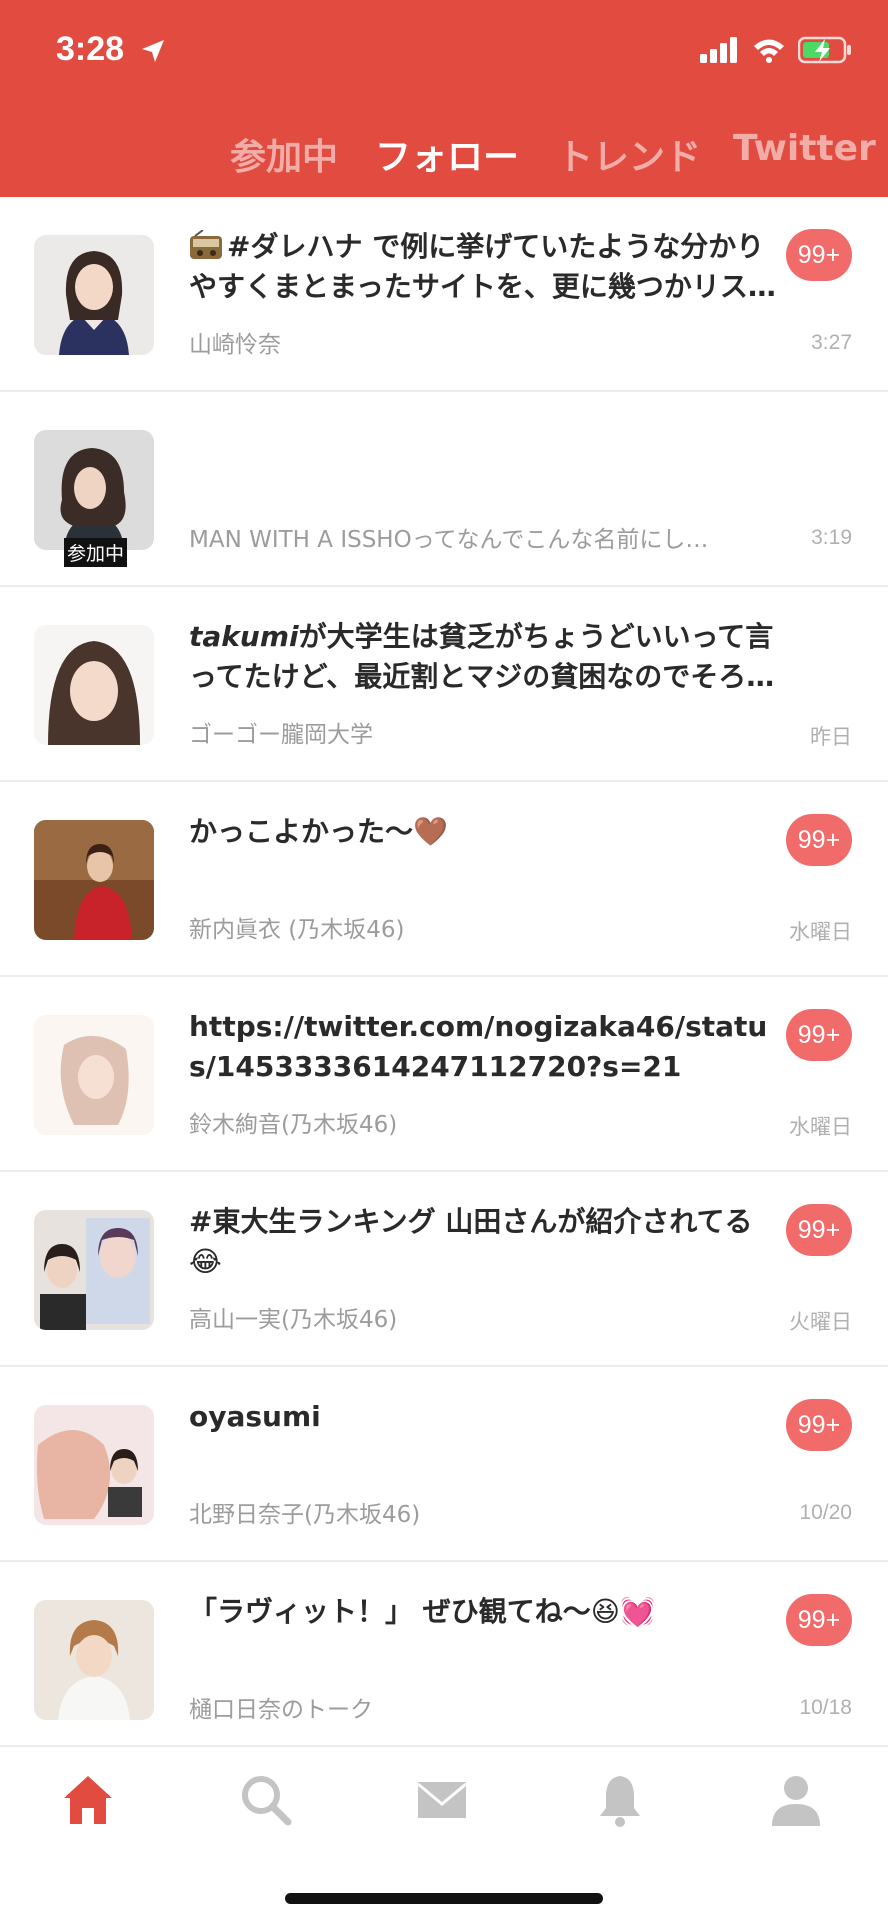 This screenshot has height=1922, width=888. What do you see at coordinates (153, 51) in the screenshot?
I see `location-arrow-icon` at bounding box center [153, 51].